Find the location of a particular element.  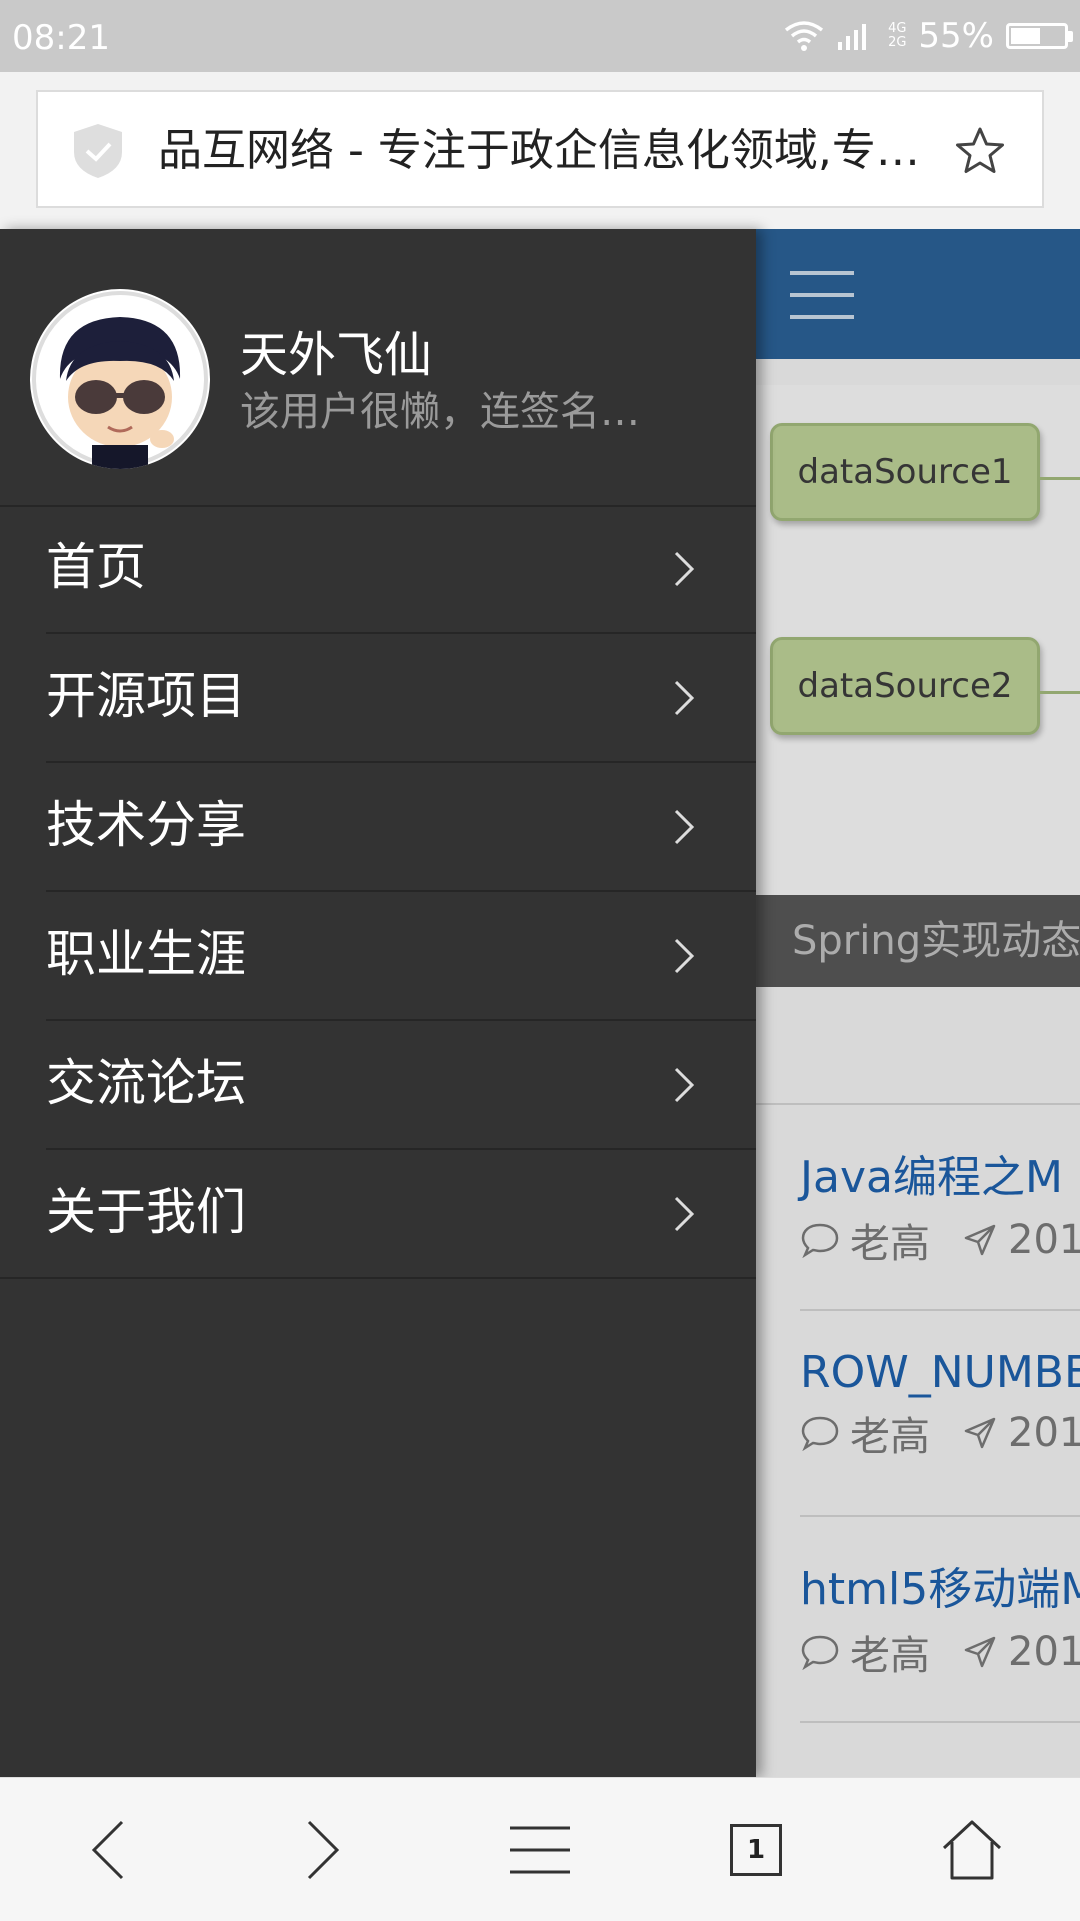

network-type: 4G 2G is located at coordinates (897, 35).